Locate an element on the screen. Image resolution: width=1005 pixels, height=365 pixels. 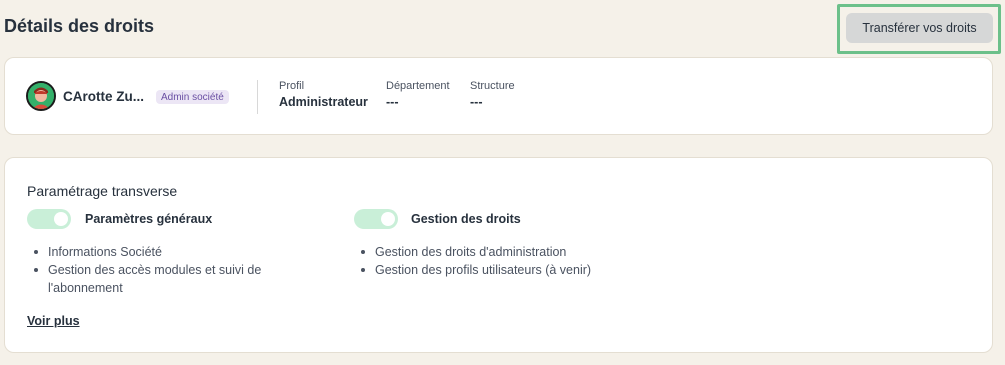
avatar-icon is located at coordinates (41, 96).